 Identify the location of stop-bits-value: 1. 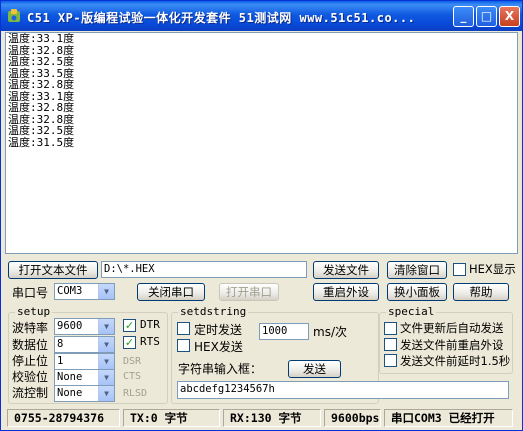
(60, 361).